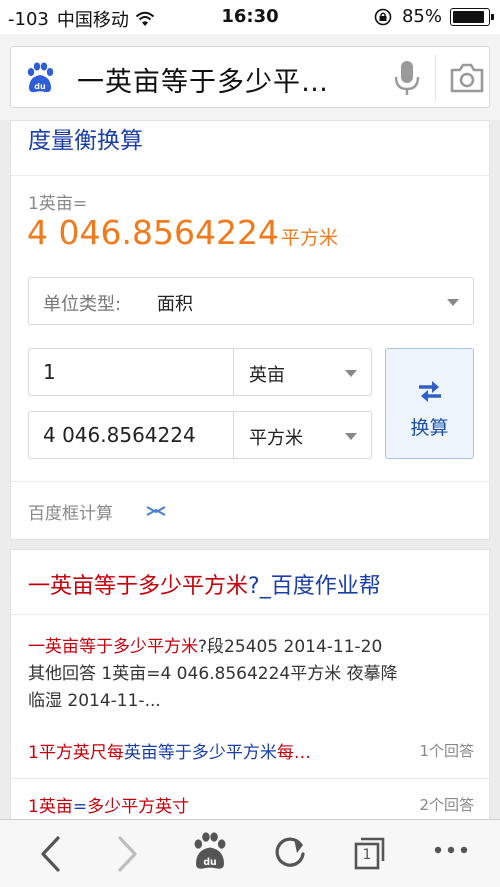 Image resolution: width=500 pixels, height=887 pixels. What do you see at coordinates (430, 391) in the screenshot?
I see `swap-arrows-icon` at bounding box center [430, 391].